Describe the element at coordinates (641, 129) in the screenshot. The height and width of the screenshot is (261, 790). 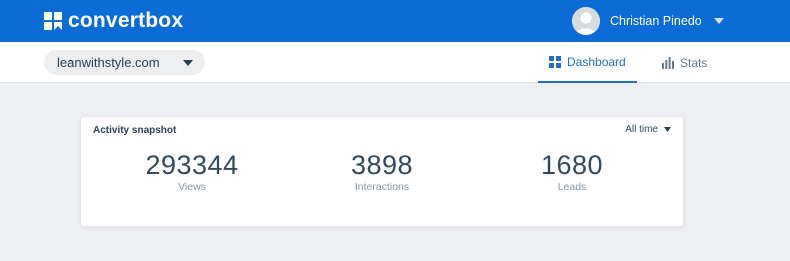
I see `time-range-value: All time` at that location.